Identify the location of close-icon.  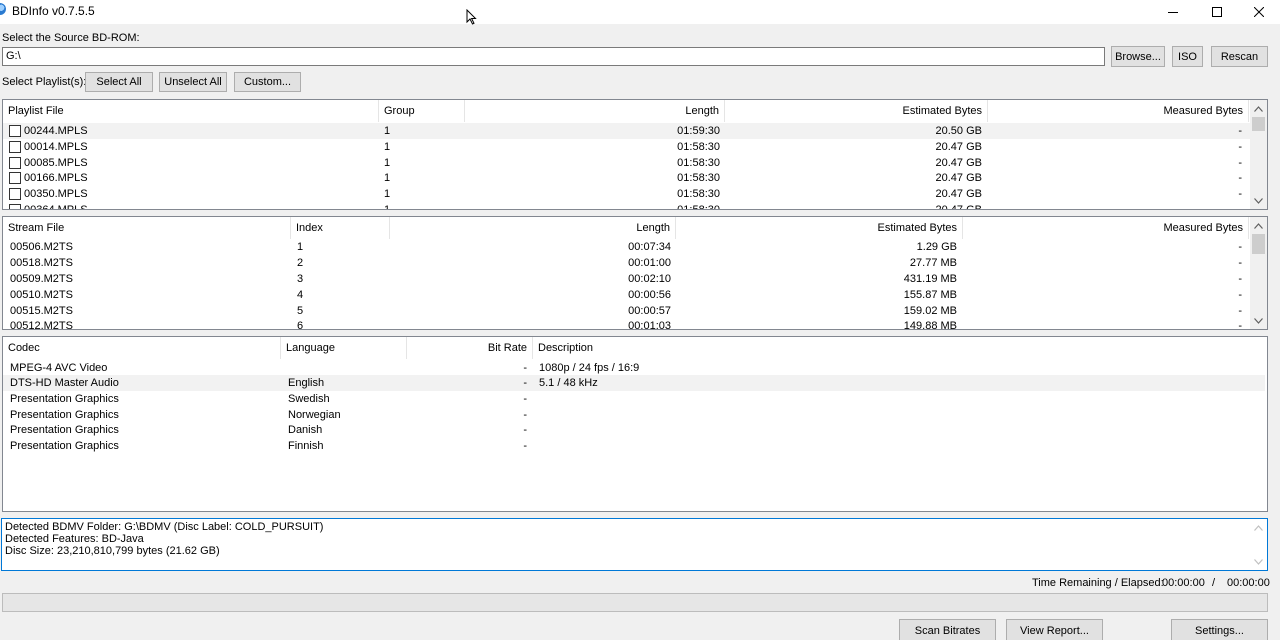
(1259, 12).